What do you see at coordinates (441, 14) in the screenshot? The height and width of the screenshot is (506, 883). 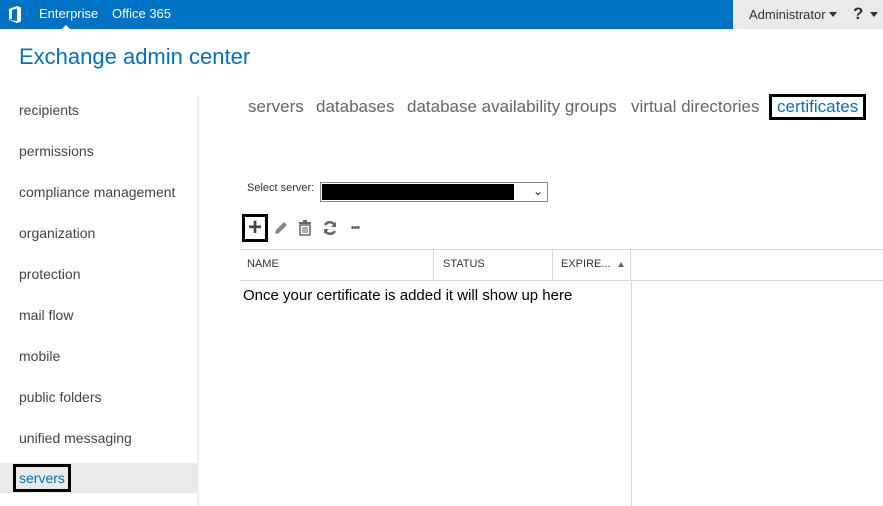 I see `top-bar: Enterprise Office 365 Administrator ?` at bounding box center [441, 14].